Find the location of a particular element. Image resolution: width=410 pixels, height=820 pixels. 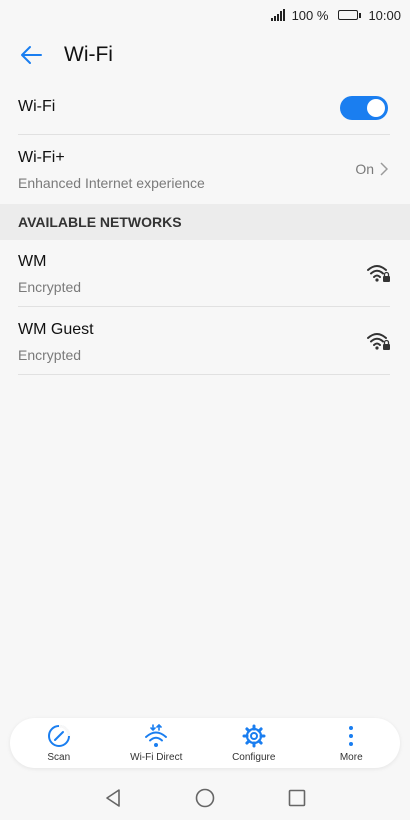

chevron-right-icon is located at coordinates (384, 169).